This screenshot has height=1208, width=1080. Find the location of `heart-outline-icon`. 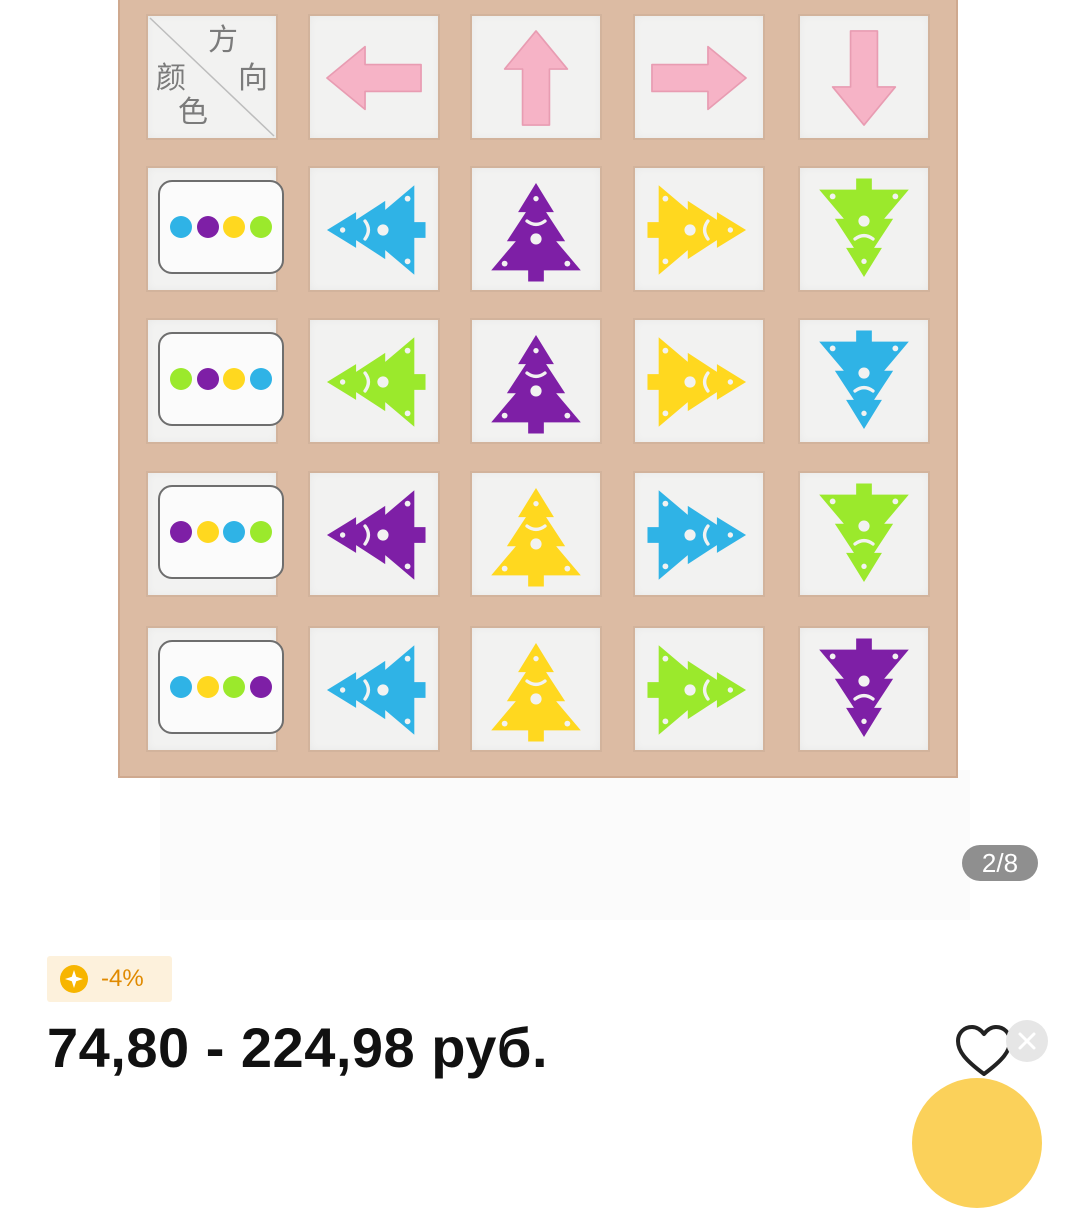

heart-outline-icon is located at coordinates (984, 1051).